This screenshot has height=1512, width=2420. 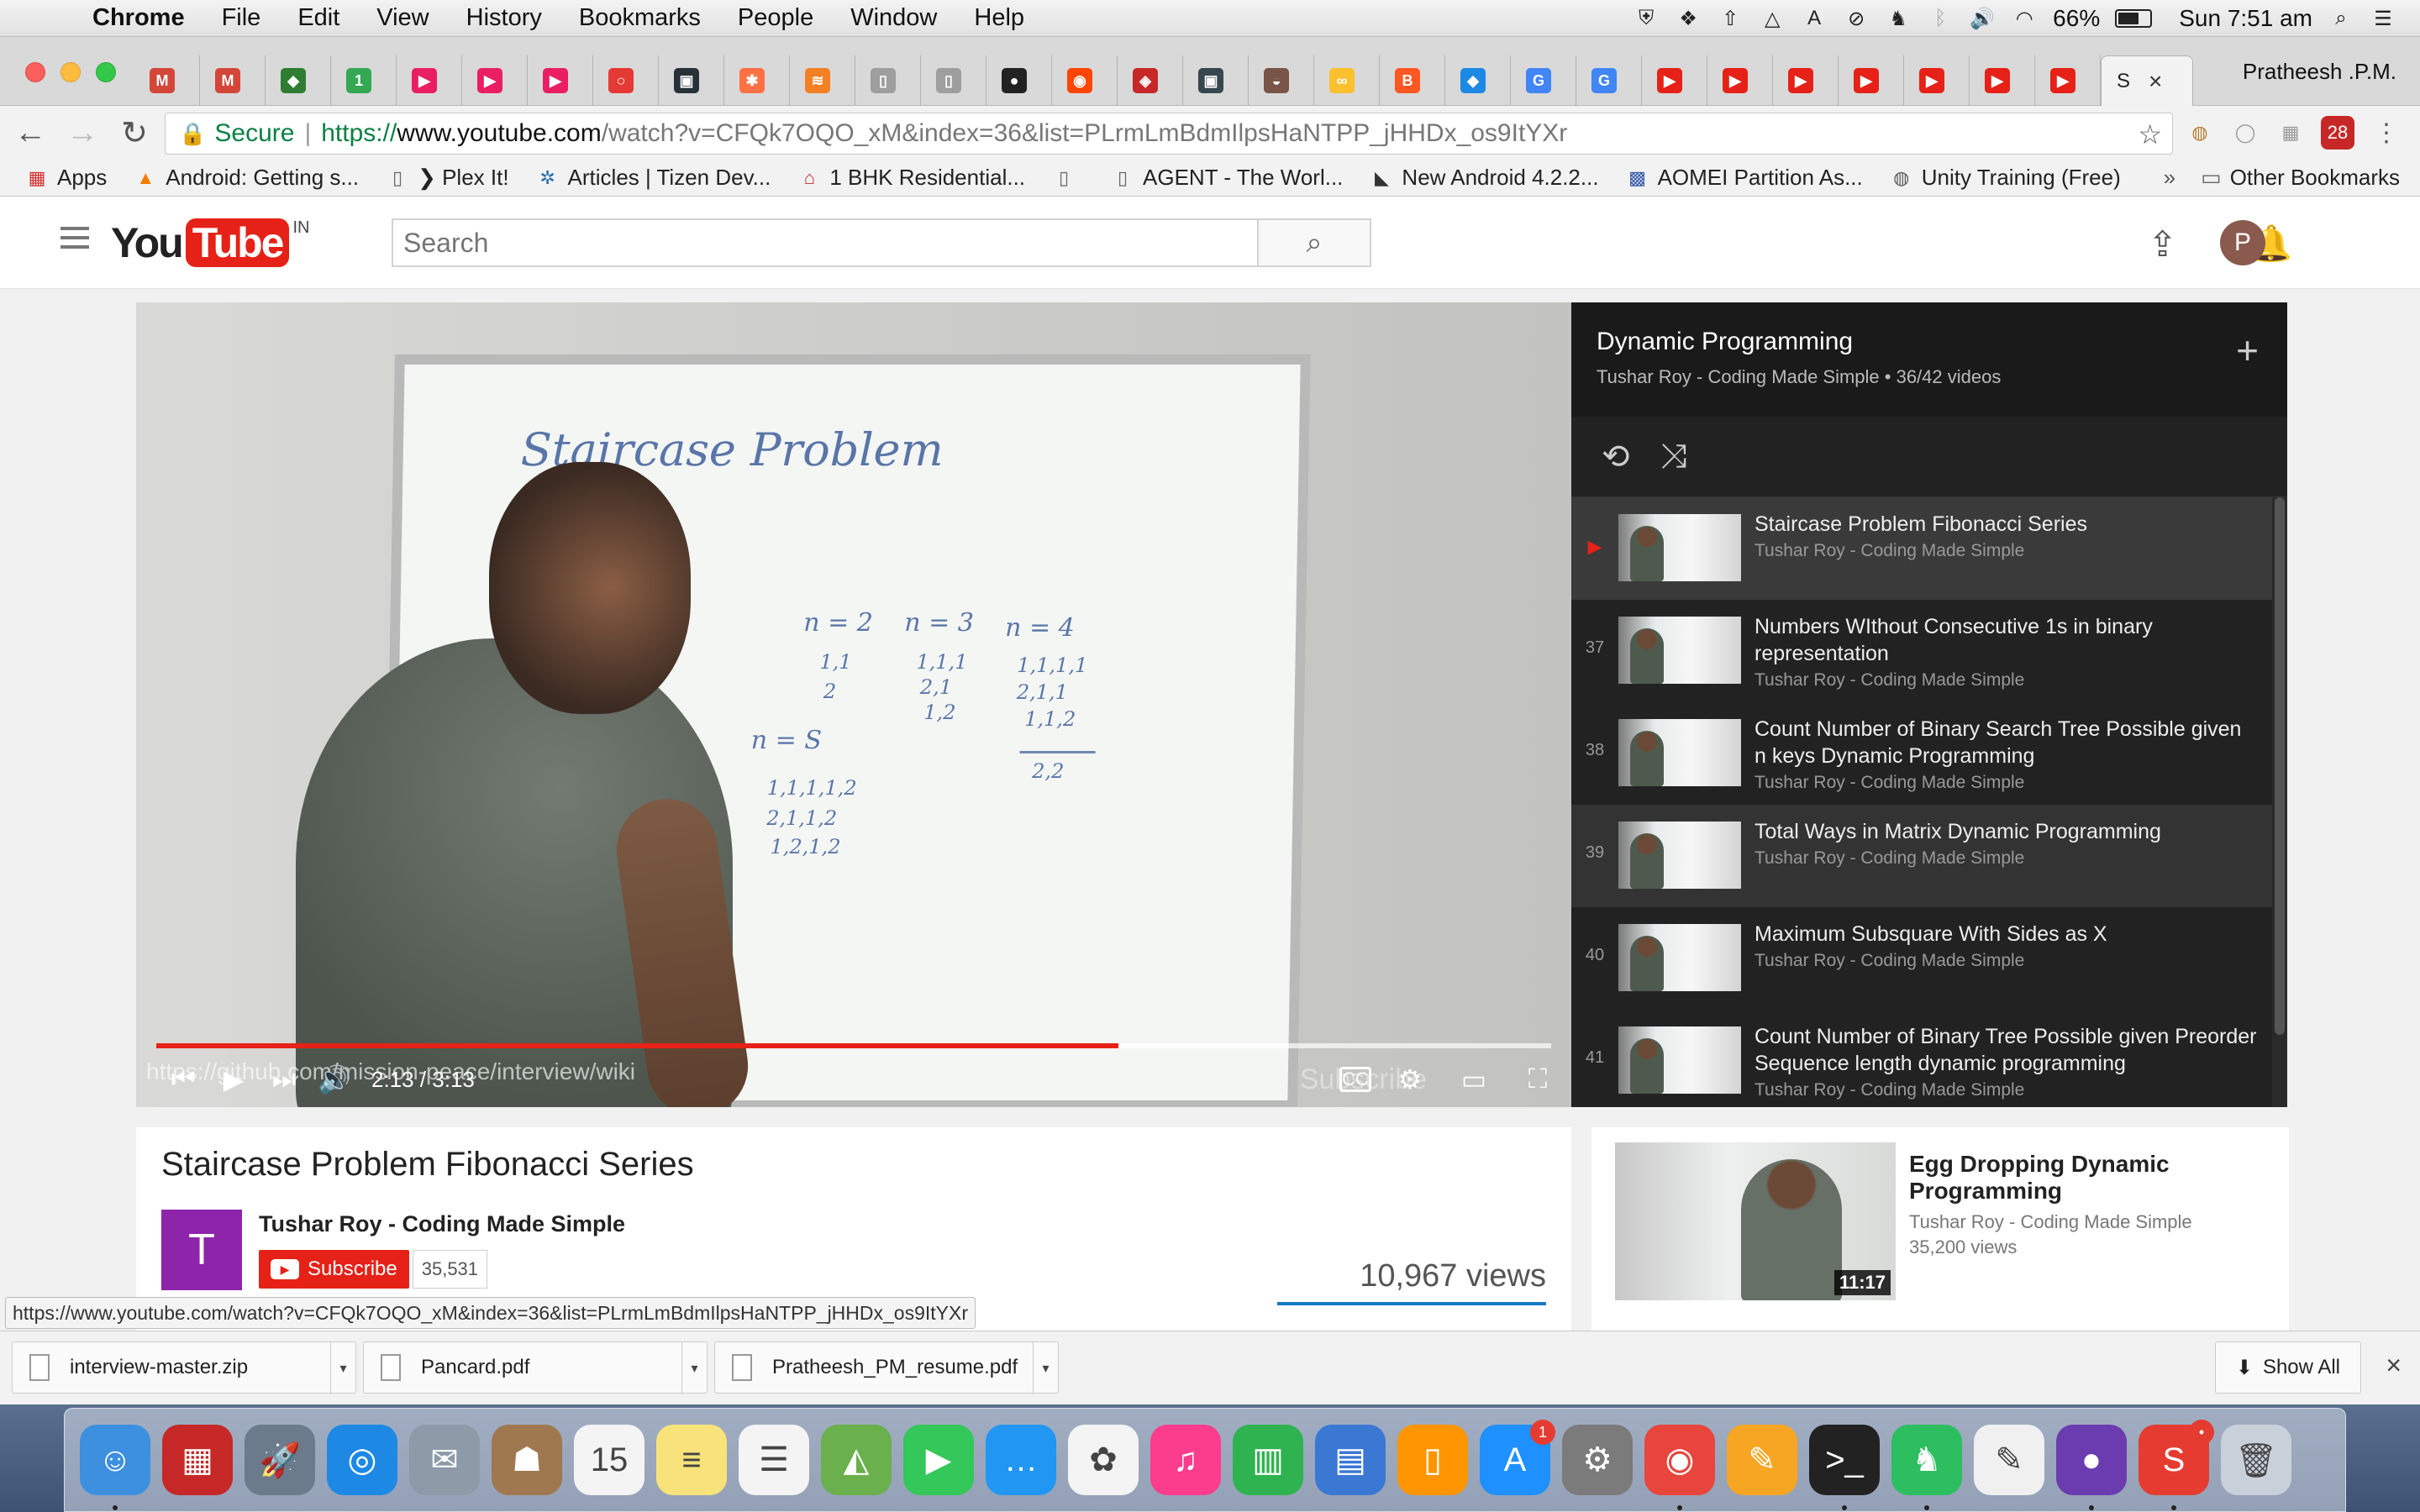 What do you see at coordinates (442, 1224) in the screenshot?
I see `channel-name: Tushar Roy - Coding Made Simple` at bounding box center [442, 1224].